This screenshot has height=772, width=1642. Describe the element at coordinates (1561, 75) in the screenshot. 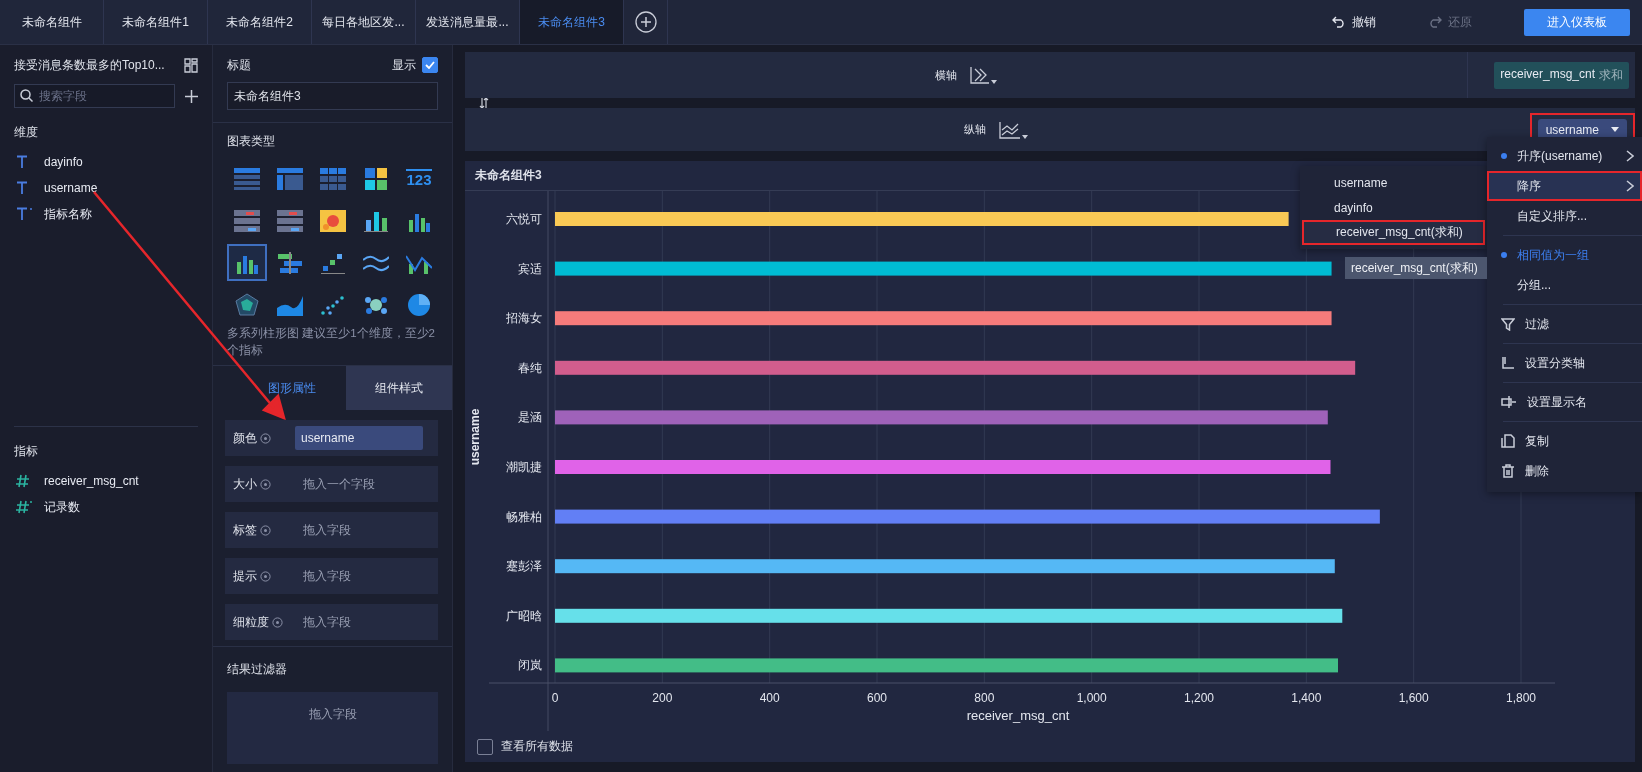

I see `field-chip: receiver_msg_cnt 求和` at that location.